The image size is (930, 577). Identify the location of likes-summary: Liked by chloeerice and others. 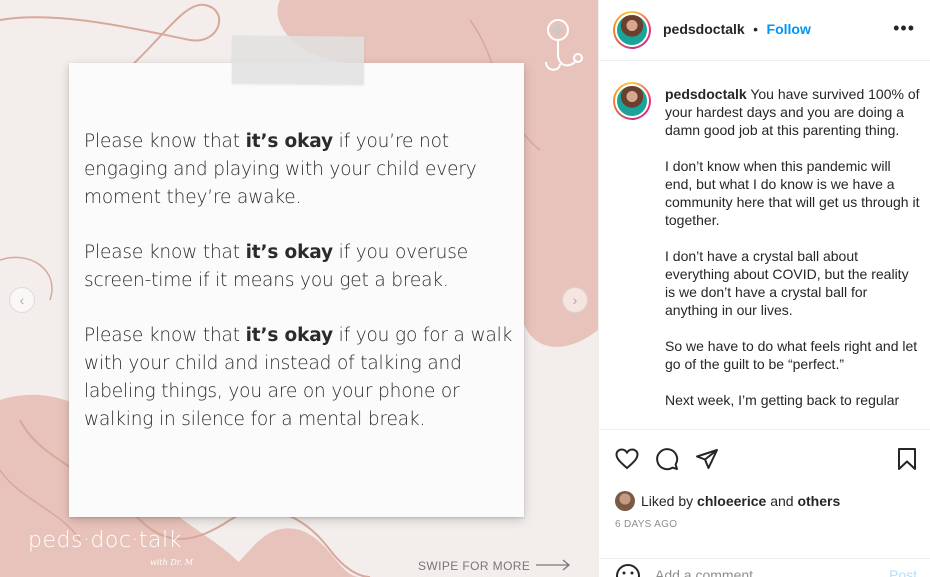
(727, 501).